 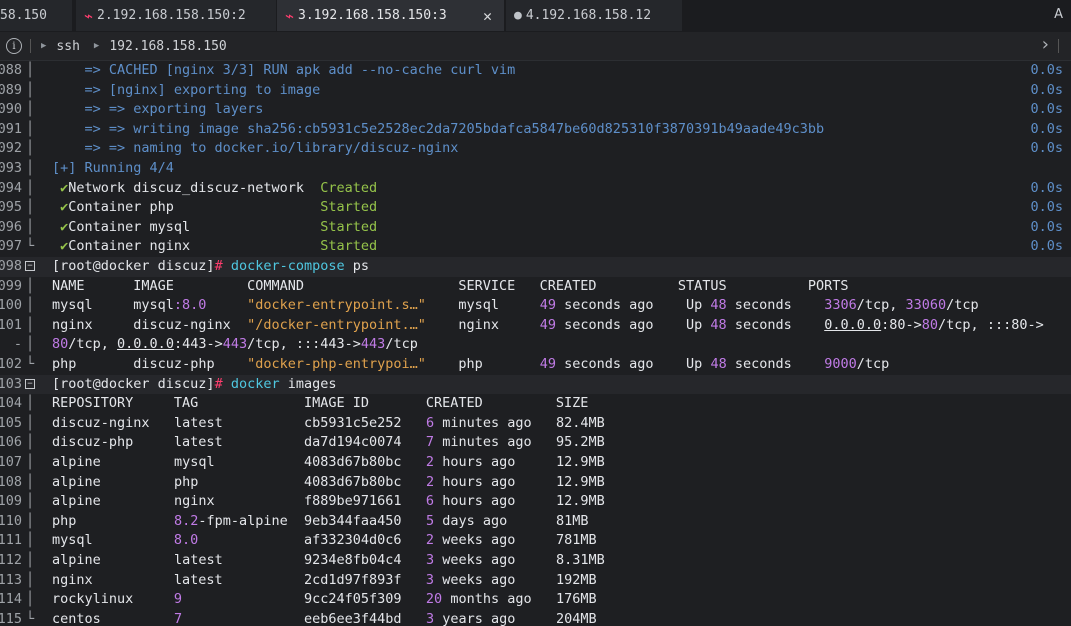 What do you see at coordinates (1045, 44) in the screenshot?
I see `chevron-right-icon: ›` at bounding box center [1045, 44].